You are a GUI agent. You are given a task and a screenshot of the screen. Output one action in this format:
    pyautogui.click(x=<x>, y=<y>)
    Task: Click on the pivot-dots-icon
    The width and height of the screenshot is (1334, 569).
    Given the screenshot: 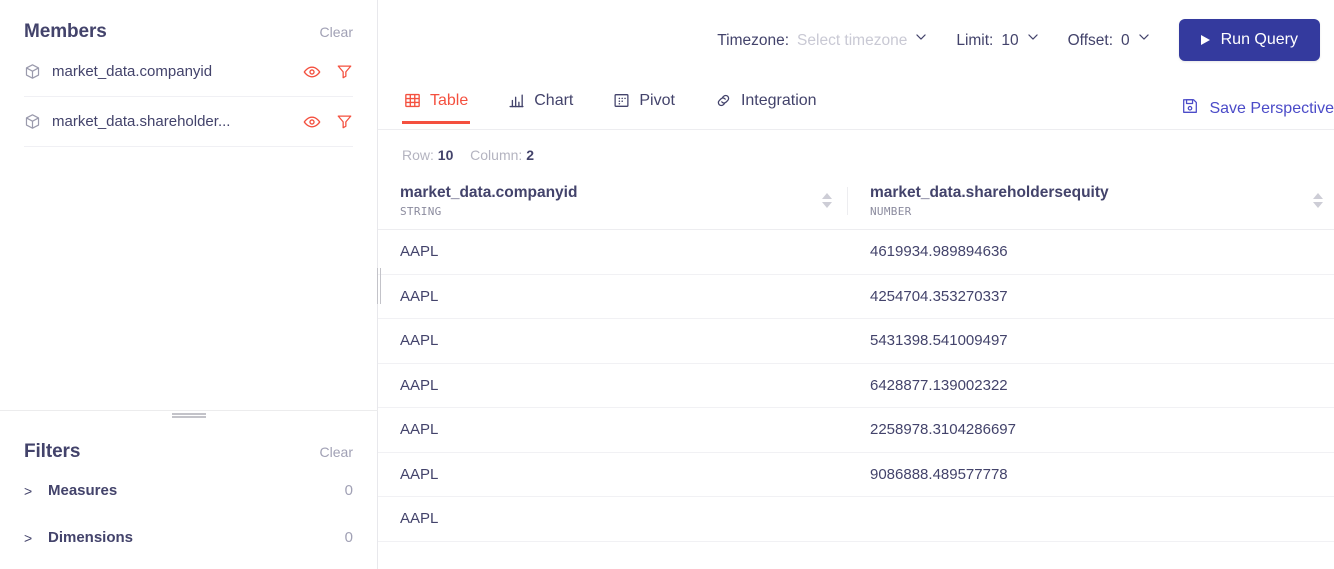 What is the action you would take?
    pyautogui.click(x=621, y=100)
    